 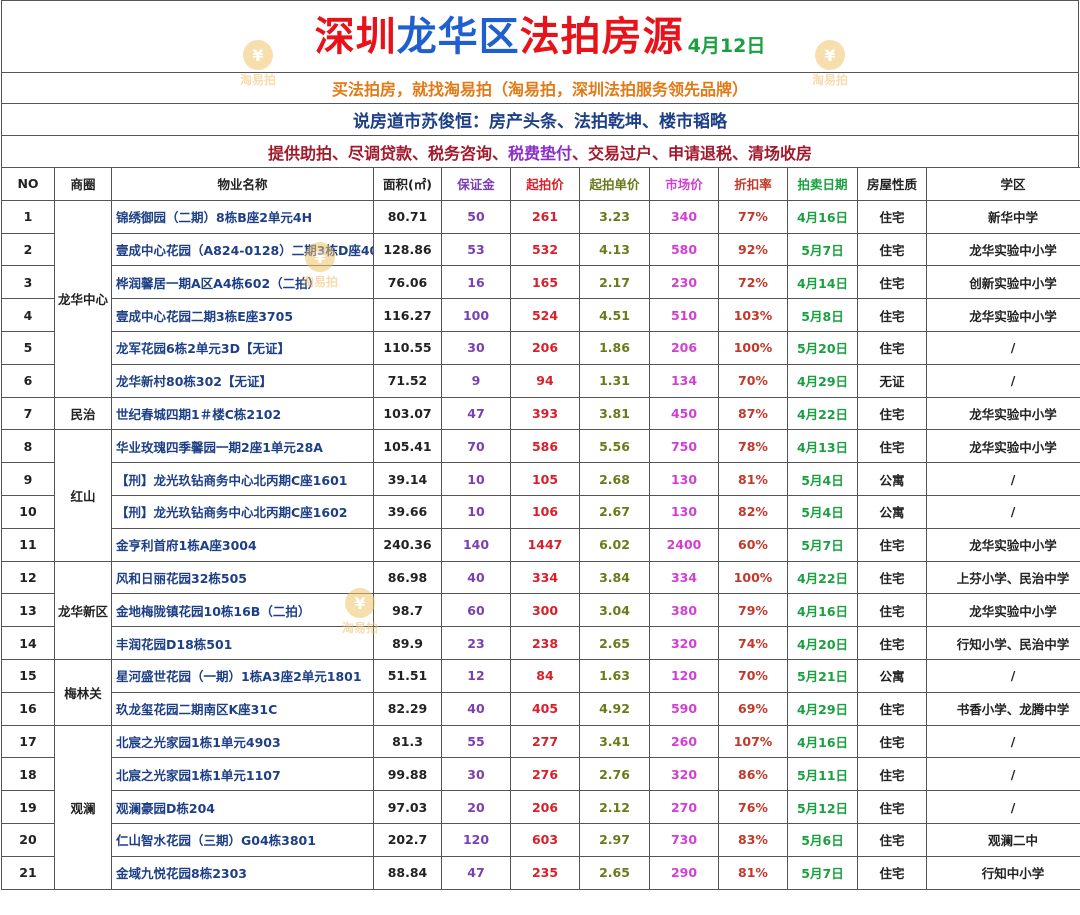 What do you see at coordinates (407, 413) in the screenshot?
I see `row-area: 103.07` at bounding box center [407, 413].